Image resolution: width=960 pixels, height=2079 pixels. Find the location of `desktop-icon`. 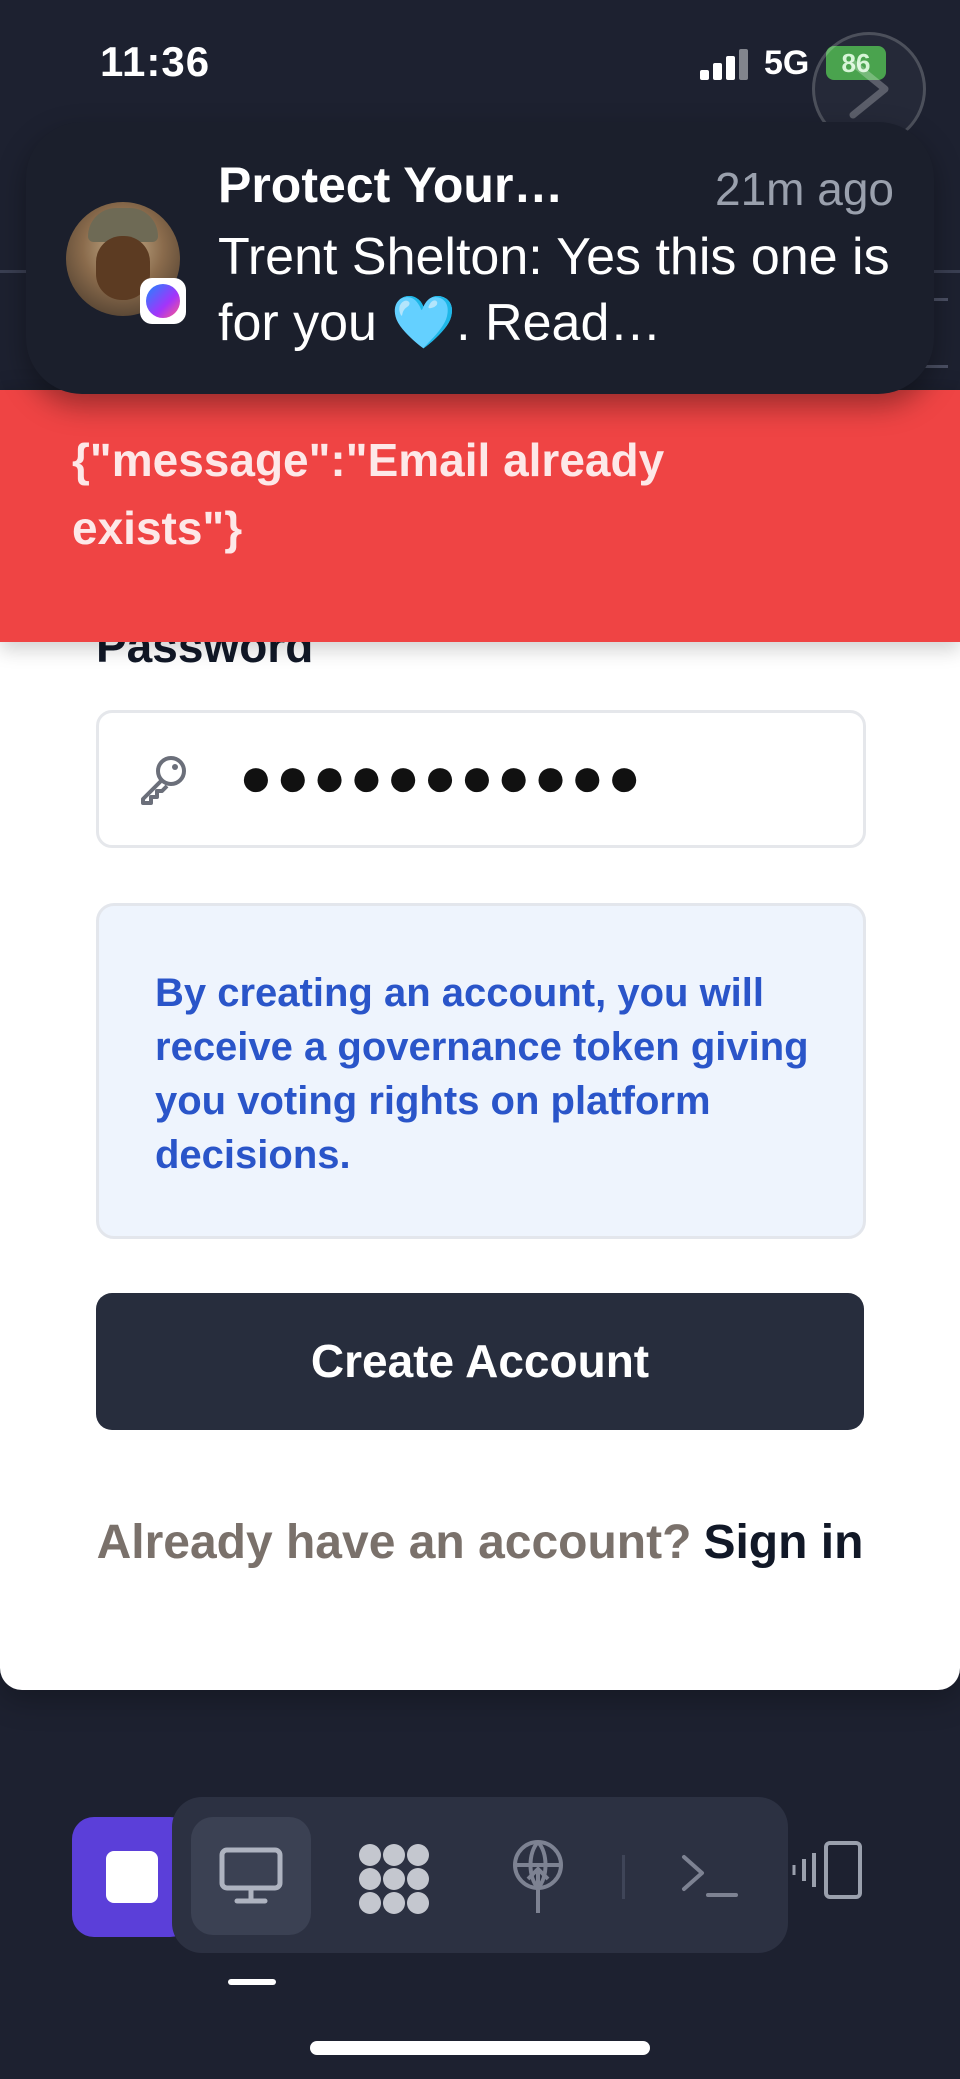

desktop-icon is located at coordinates (251, 1875).